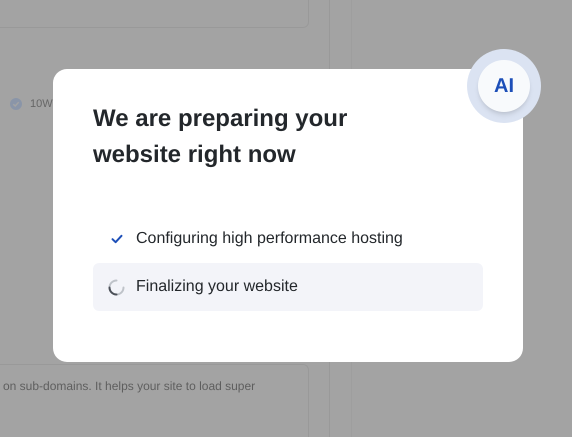  I want to click on ai-badge: AI, so click(504, 86).